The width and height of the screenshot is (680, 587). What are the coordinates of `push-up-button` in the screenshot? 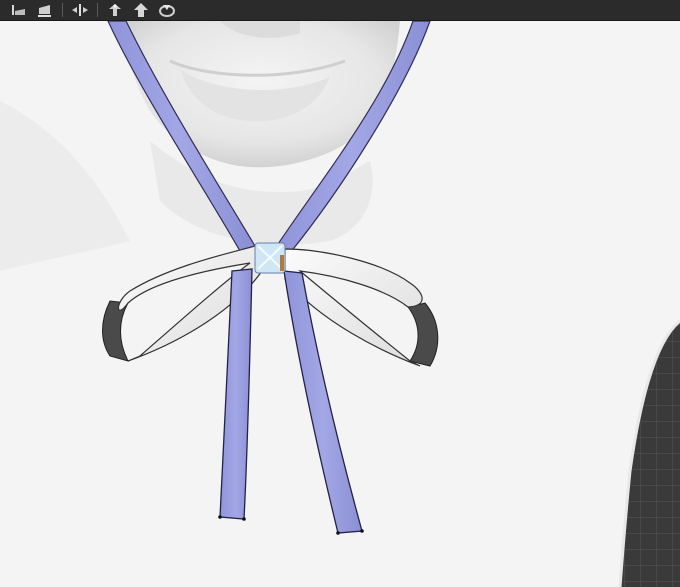 It's located at (141, 10).